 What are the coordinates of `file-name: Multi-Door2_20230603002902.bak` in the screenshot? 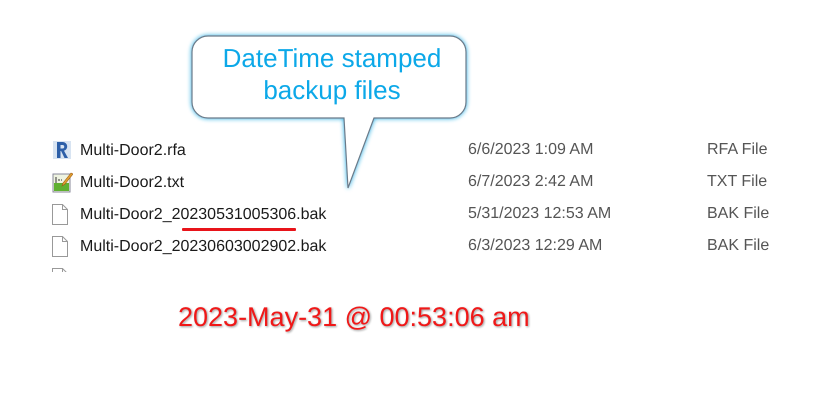 It's located at (203, 250).